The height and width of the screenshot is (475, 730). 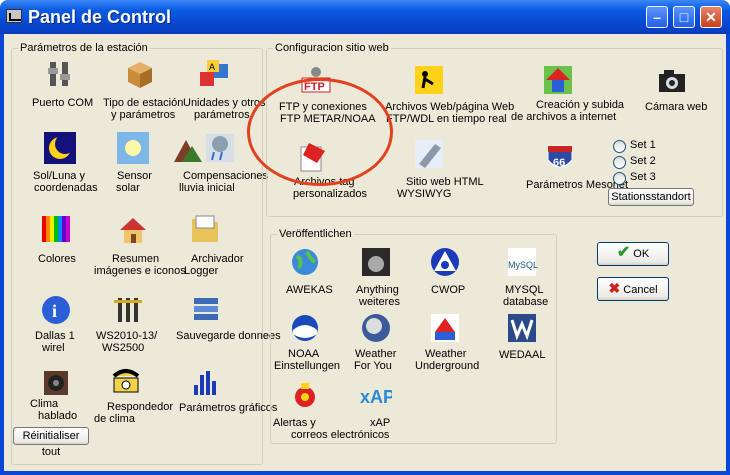 I want to click on item-label: de clima, so click(x=114, y=419).